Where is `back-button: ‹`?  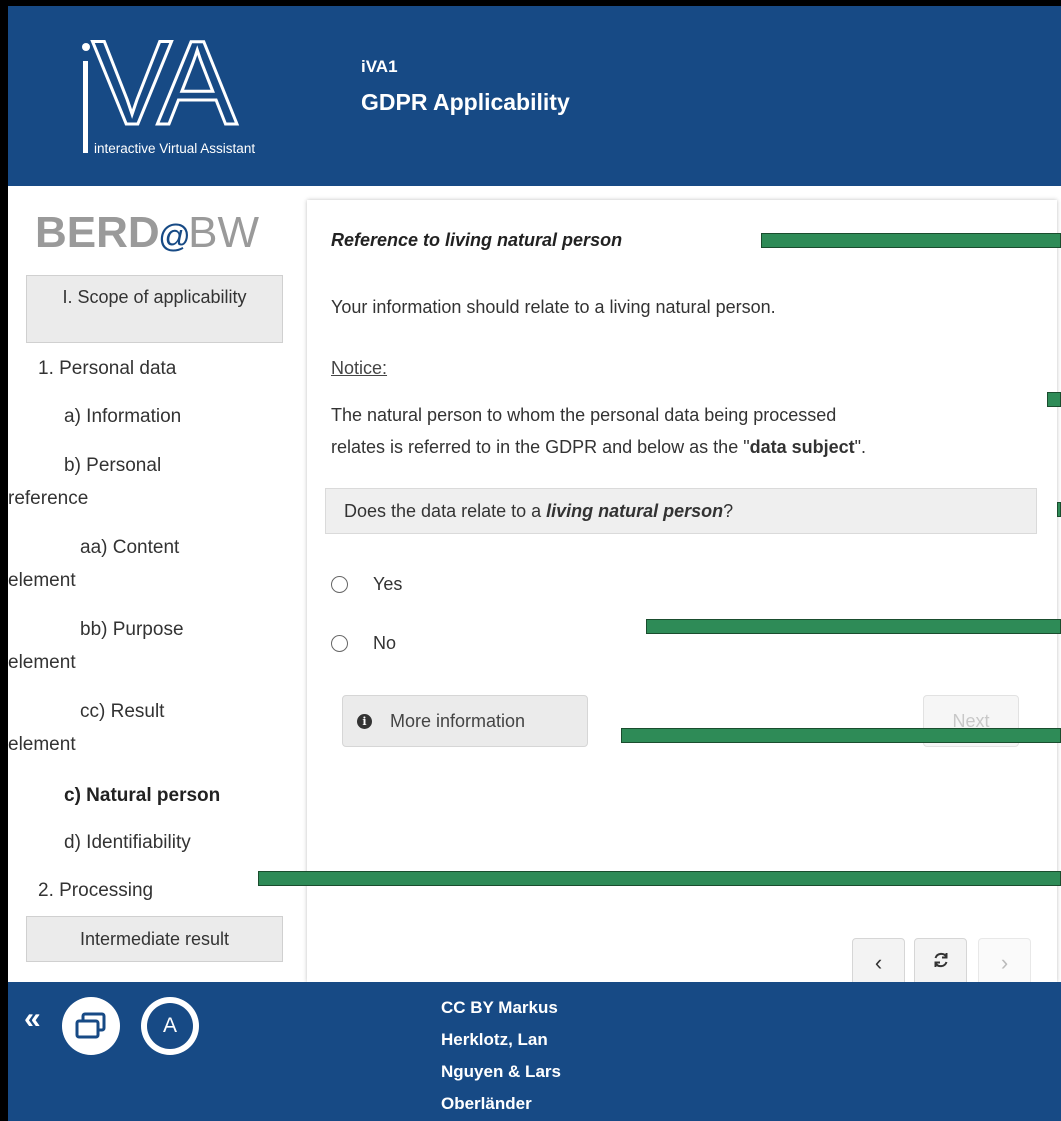 back-button: ‹ is located at coordinates (878, 963).